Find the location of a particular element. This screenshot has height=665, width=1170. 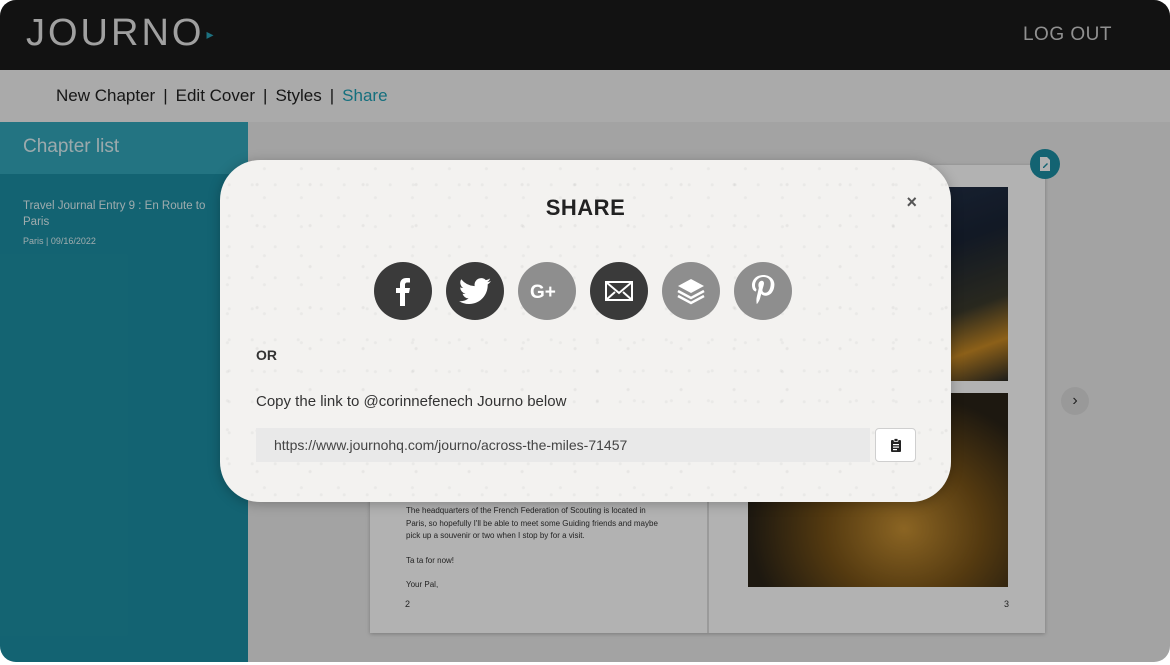

facebook-share-button is located at coordinates (403, 291).